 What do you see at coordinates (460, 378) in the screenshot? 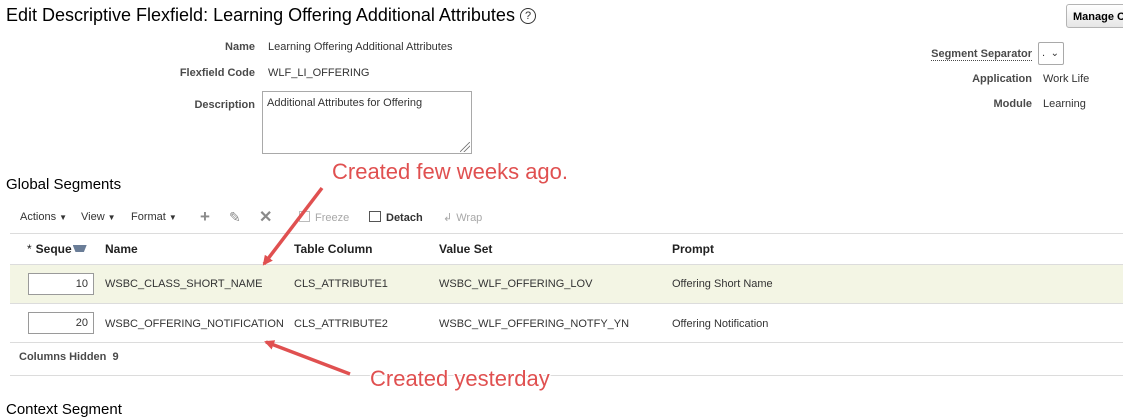
I see `annotation-bottom-note: Created yesterday` at bounding box center [460, 378].